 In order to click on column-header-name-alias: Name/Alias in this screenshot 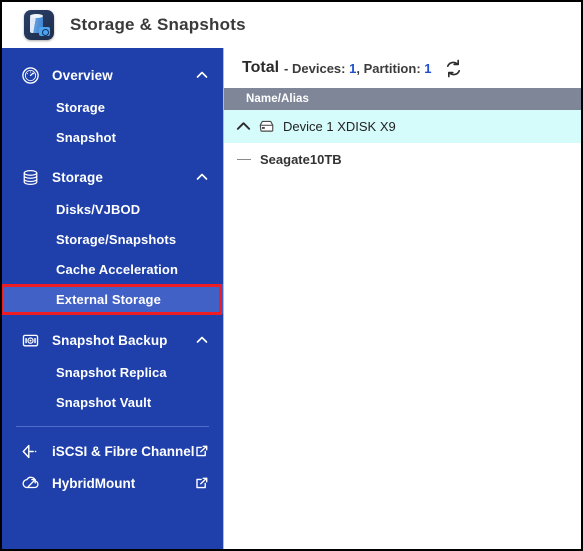, I will do `click(278, 99)`.